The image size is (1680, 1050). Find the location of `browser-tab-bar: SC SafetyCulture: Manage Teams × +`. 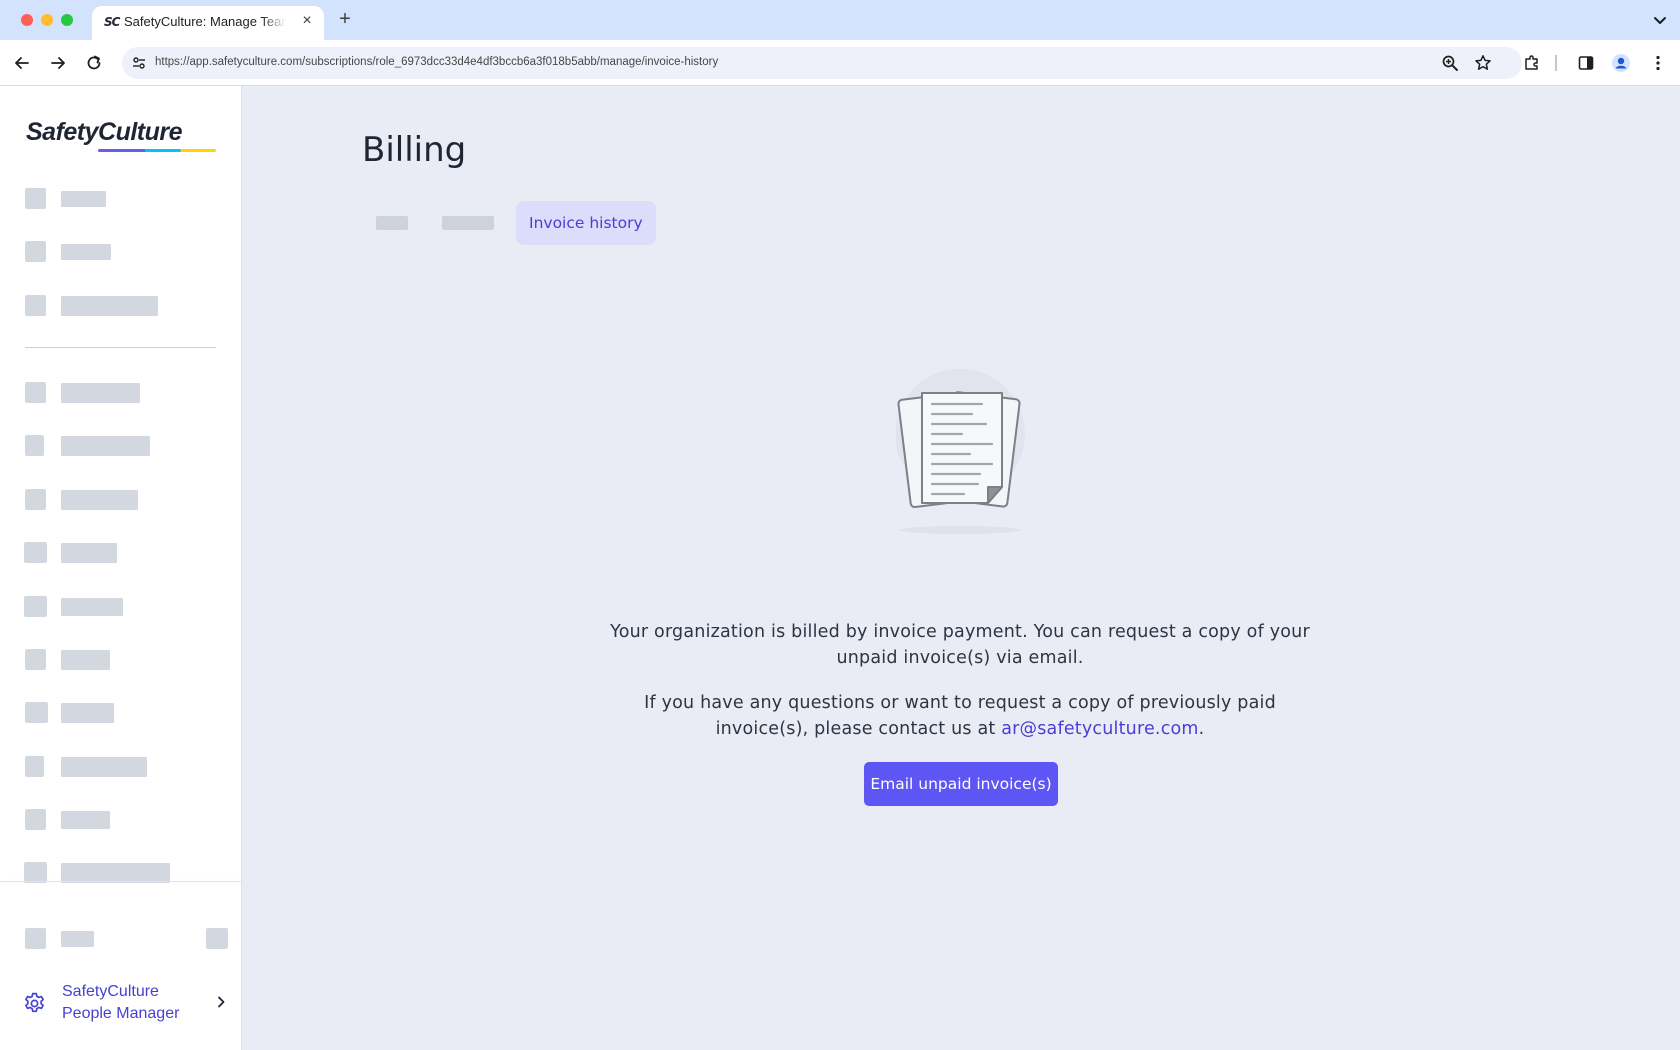

browser-tab-bar: SC SafetyCulture: Manage Teams × + is located at coordinates (840, 20).